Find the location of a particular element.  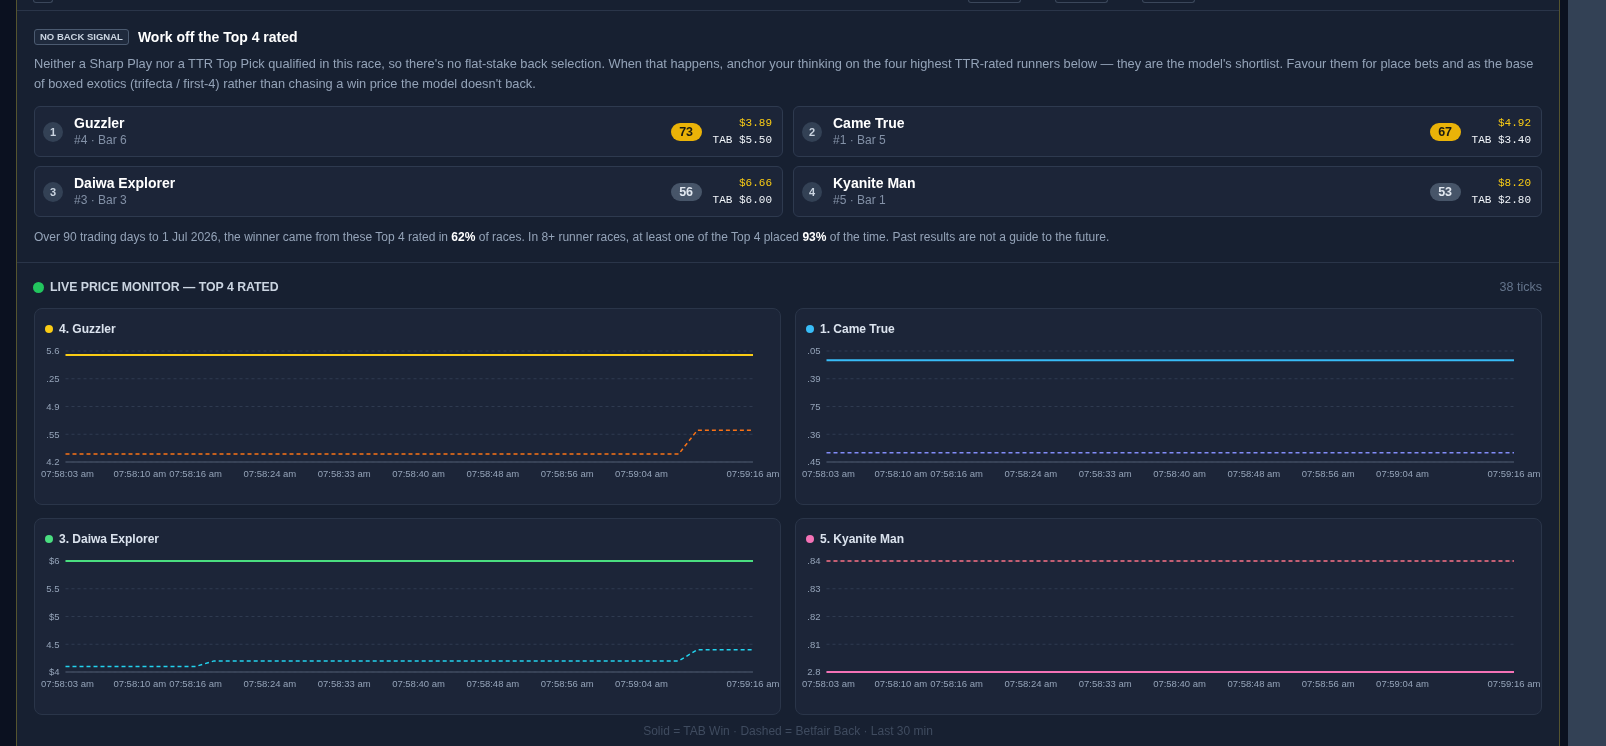

rank-badge: 1 is located at coordinates (53, 131).